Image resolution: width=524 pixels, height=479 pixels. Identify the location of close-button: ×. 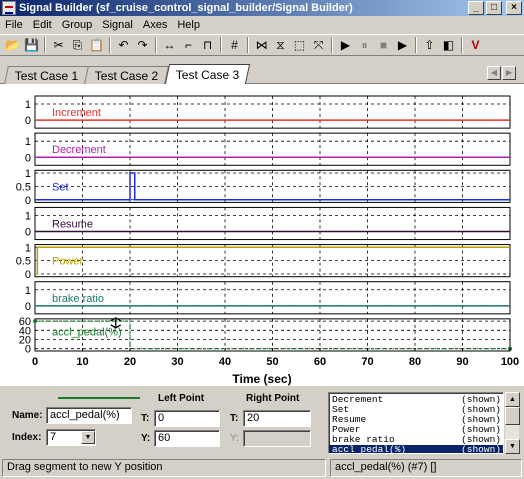
(514, 8).